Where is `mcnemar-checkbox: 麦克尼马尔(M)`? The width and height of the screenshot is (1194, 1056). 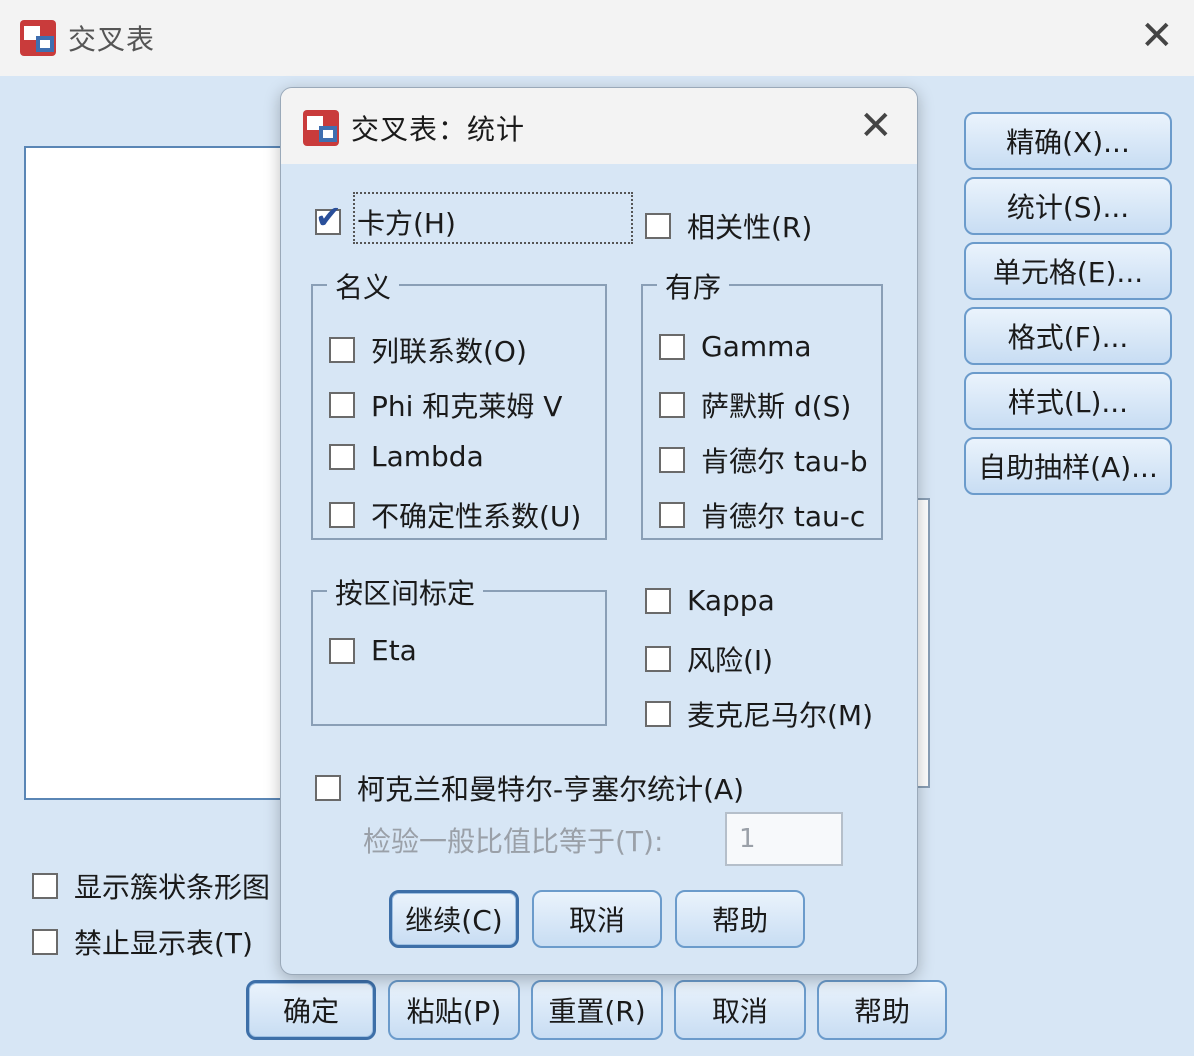 mcnemar-checkbox: 麦克尼马尔(M) is located at coordinates (759, 714).